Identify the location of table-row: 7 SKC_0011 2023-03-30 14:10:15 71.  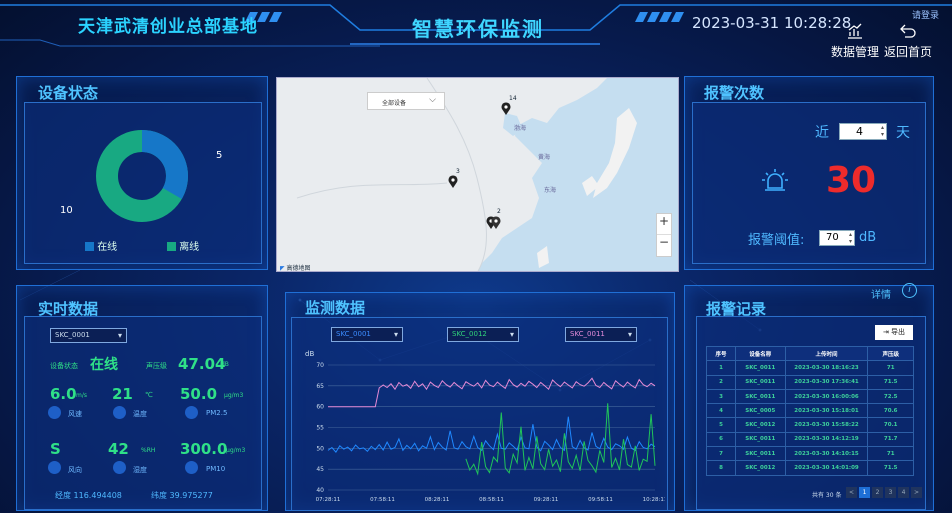
(810, 454).